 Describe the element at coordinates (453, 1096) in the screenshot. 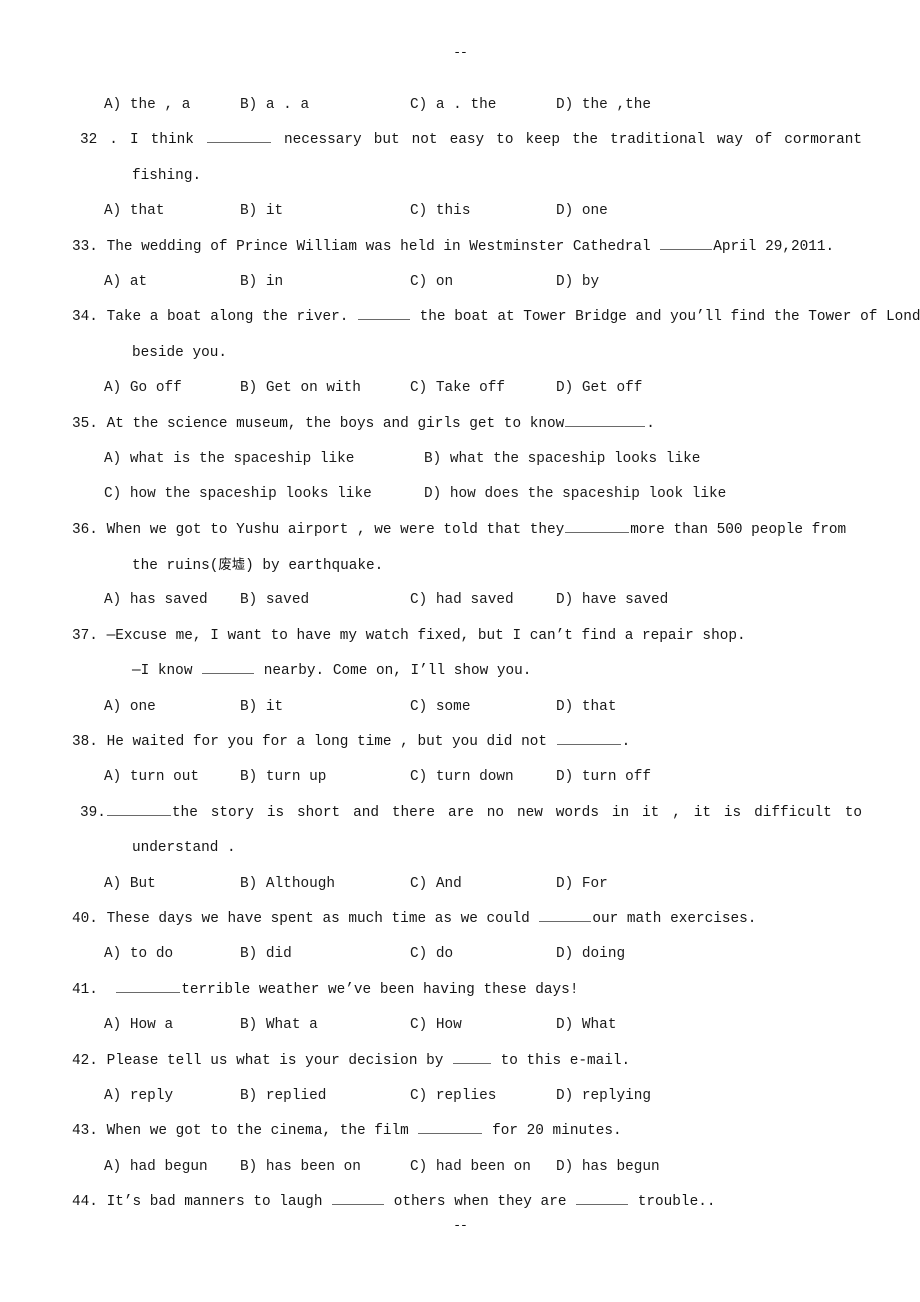

I see `option-c: C) replies` at that location.